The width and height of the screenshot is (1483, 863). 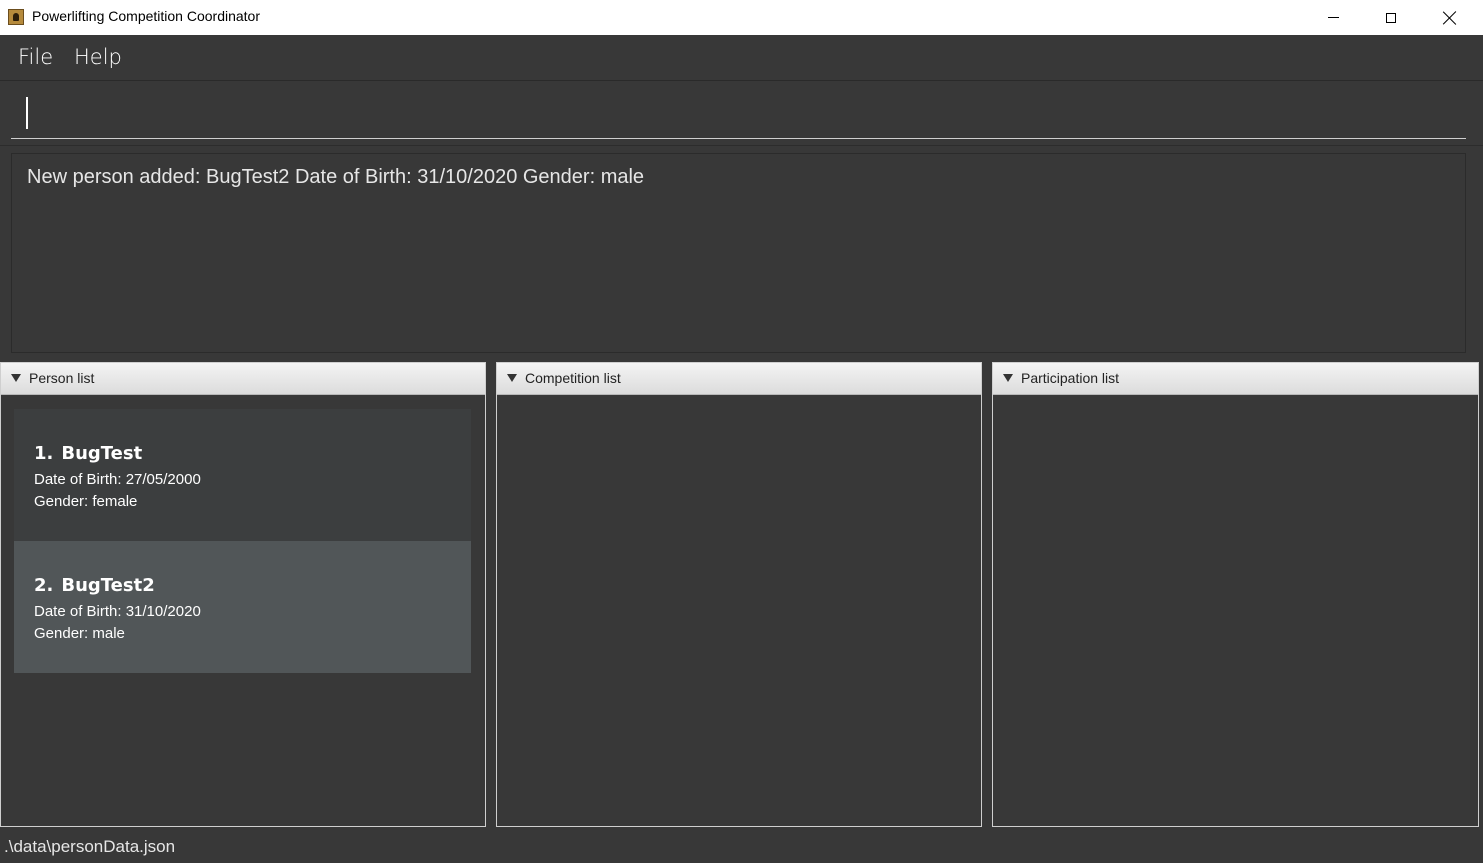 What do you see at coordinates (573, 378) in the screenshot?
I see `competition-list-title: Competition list` at bounding box center [573, 378].